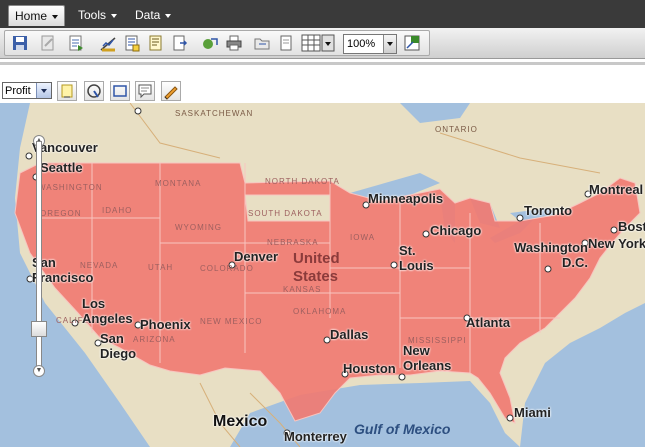 The image size is (645, 447). Describe the element at coordinates (322, 84) in the screenshot. I see `map-toolbar: Profit` at that location.